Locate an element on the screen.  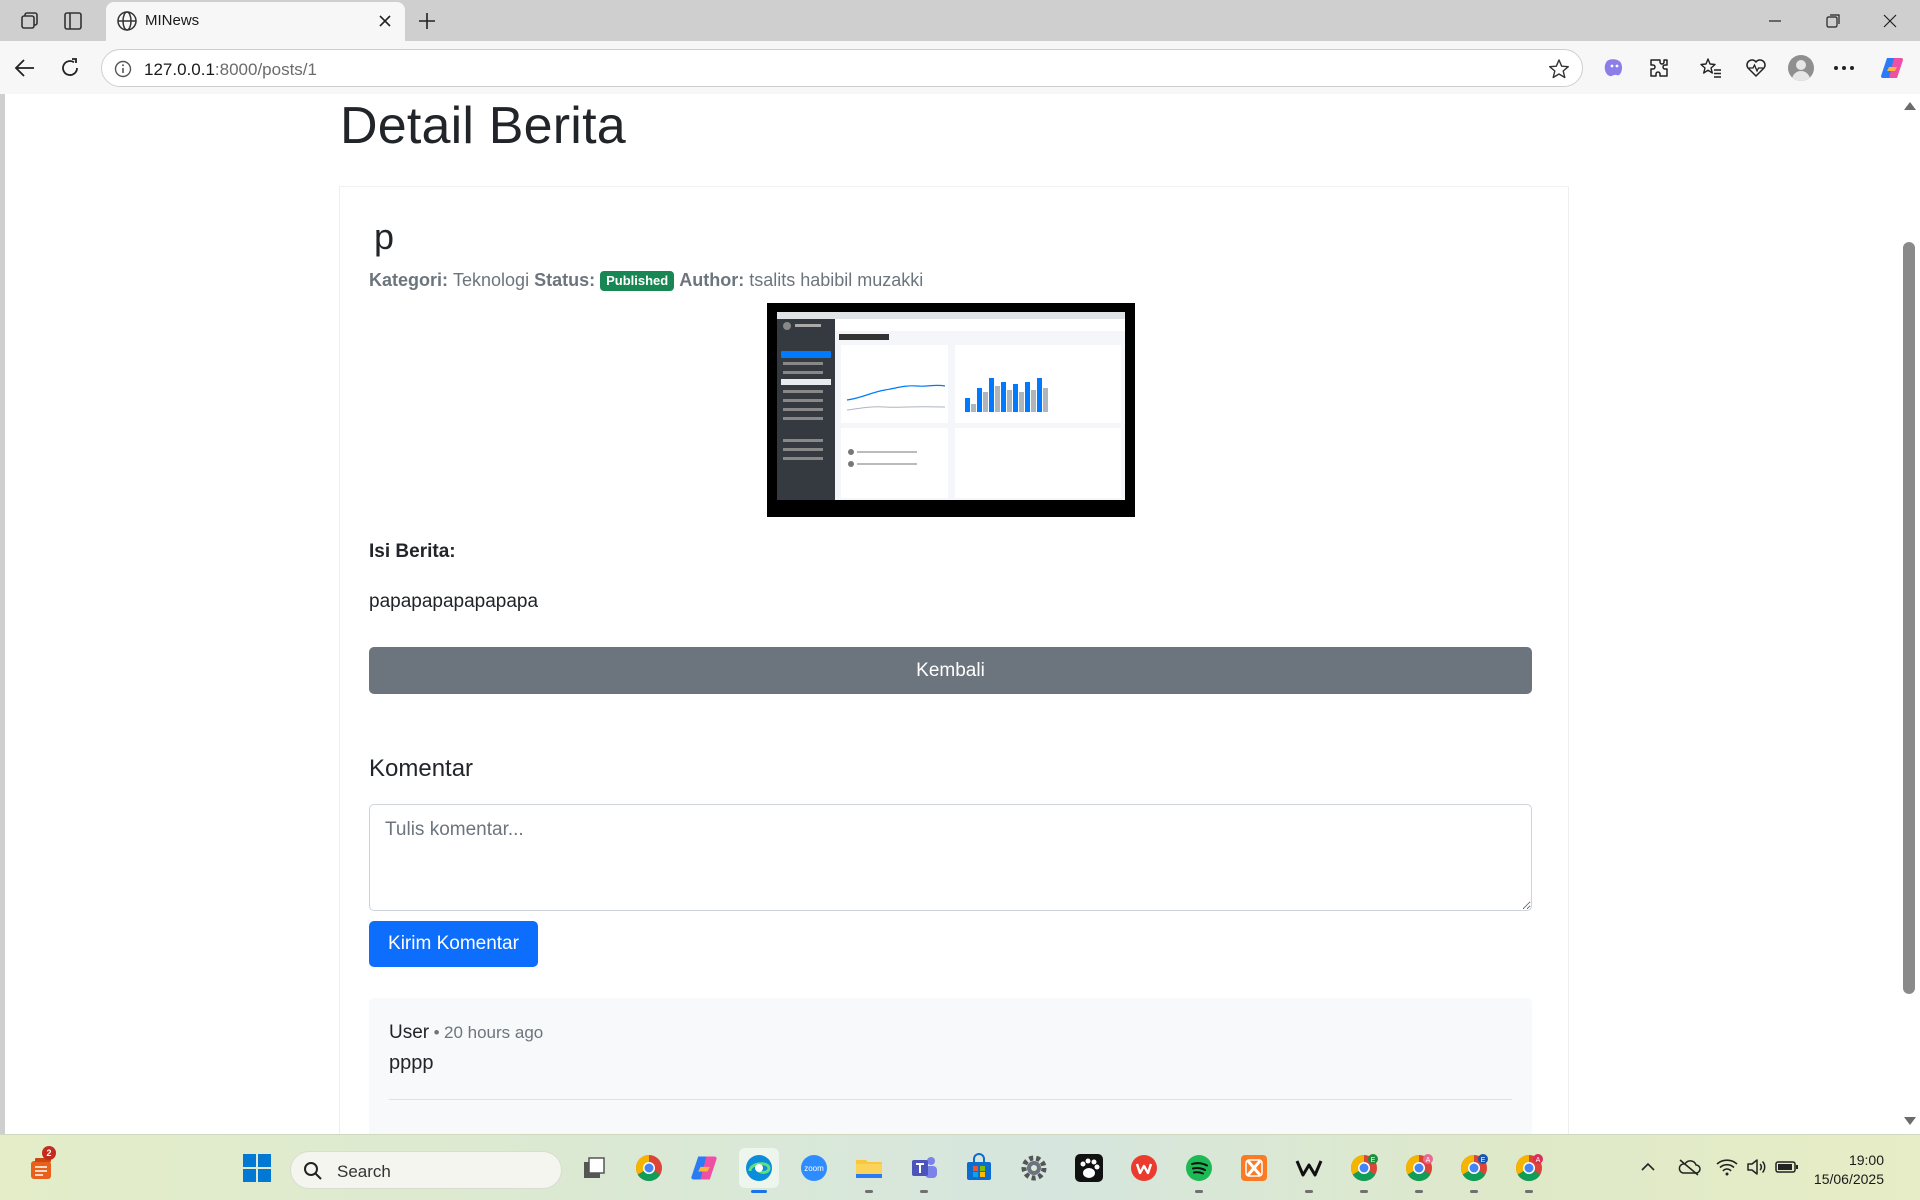
profile-avatar-icon is located at coordinates (1801, 68).